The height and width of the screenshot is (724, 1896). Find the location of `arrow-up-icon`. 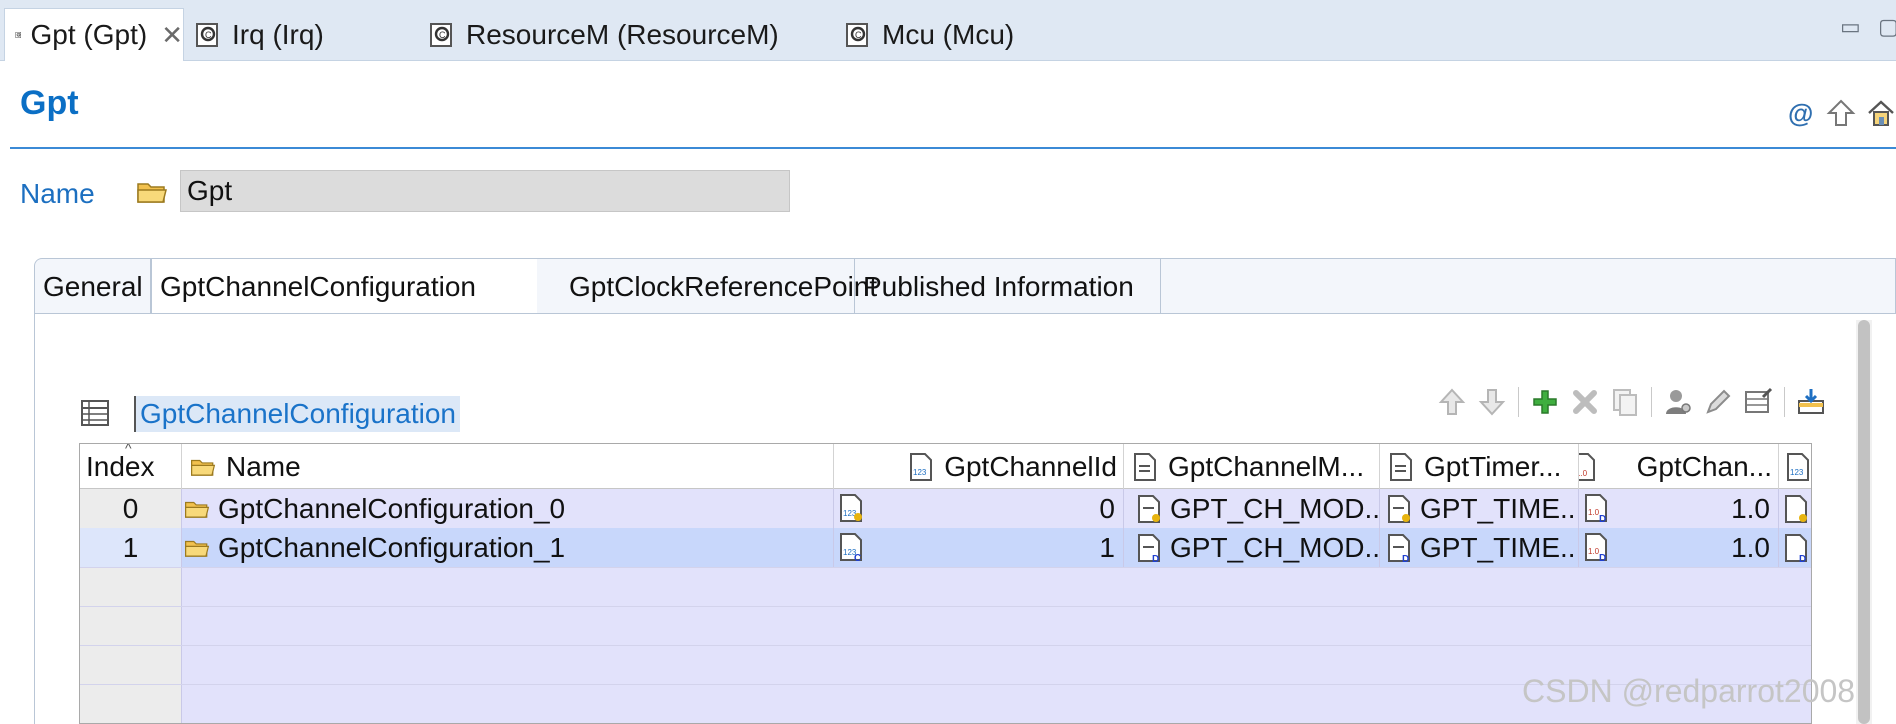

arrow-up-icon is located at coordinates (1841, 113).